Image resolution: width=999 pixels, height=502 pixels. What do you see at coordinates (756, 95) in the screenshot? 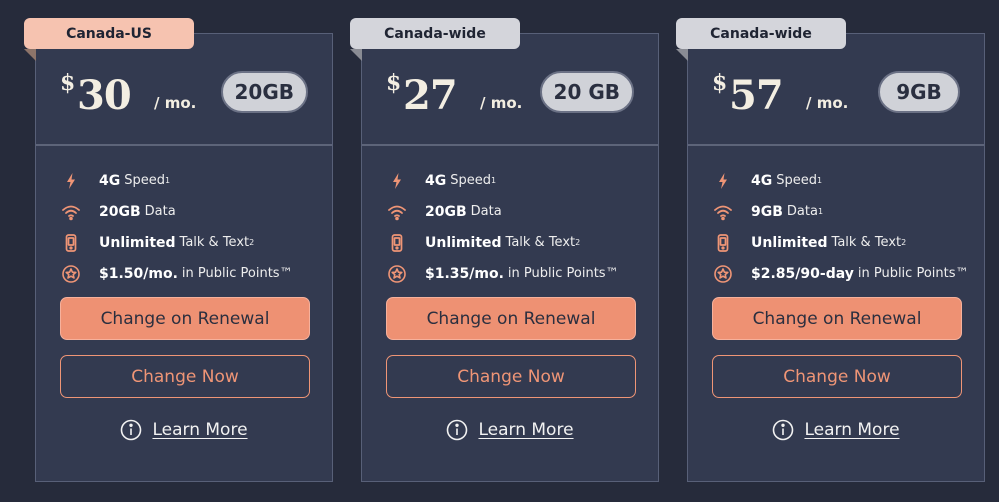
I see `price-amount: 57` at bounding box center [756, 95].